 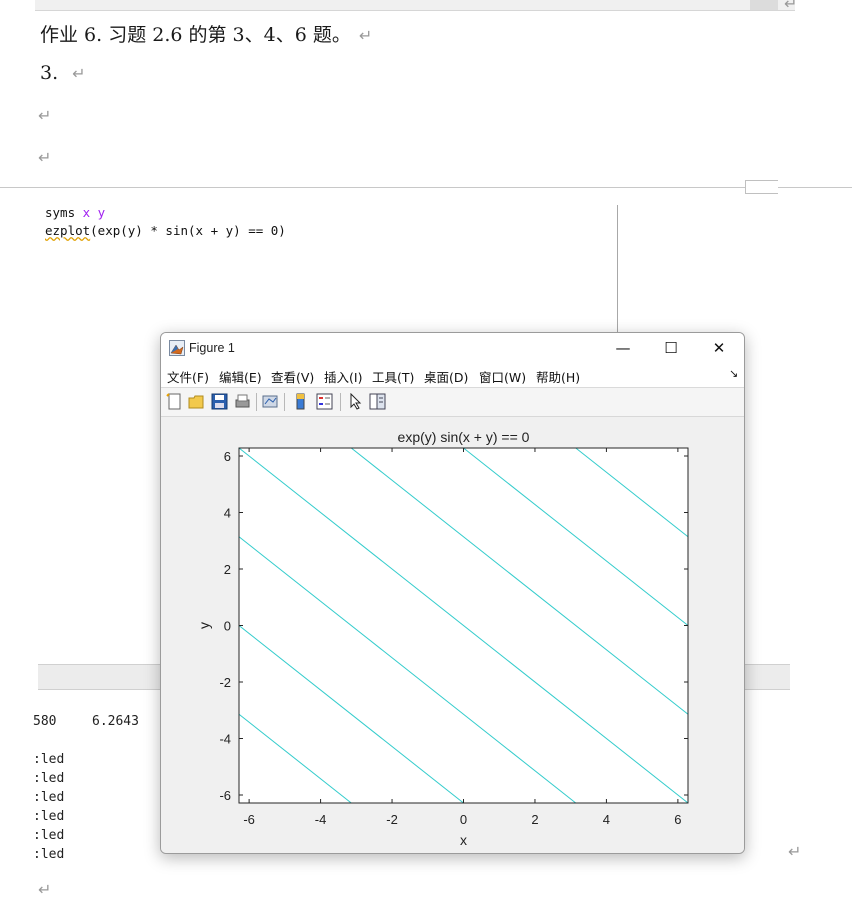 I want to click on document-line-assignment: 作业 6. 习题 2.6 的第 3、4、6 题。 ↵, so click(x=206, y=33).